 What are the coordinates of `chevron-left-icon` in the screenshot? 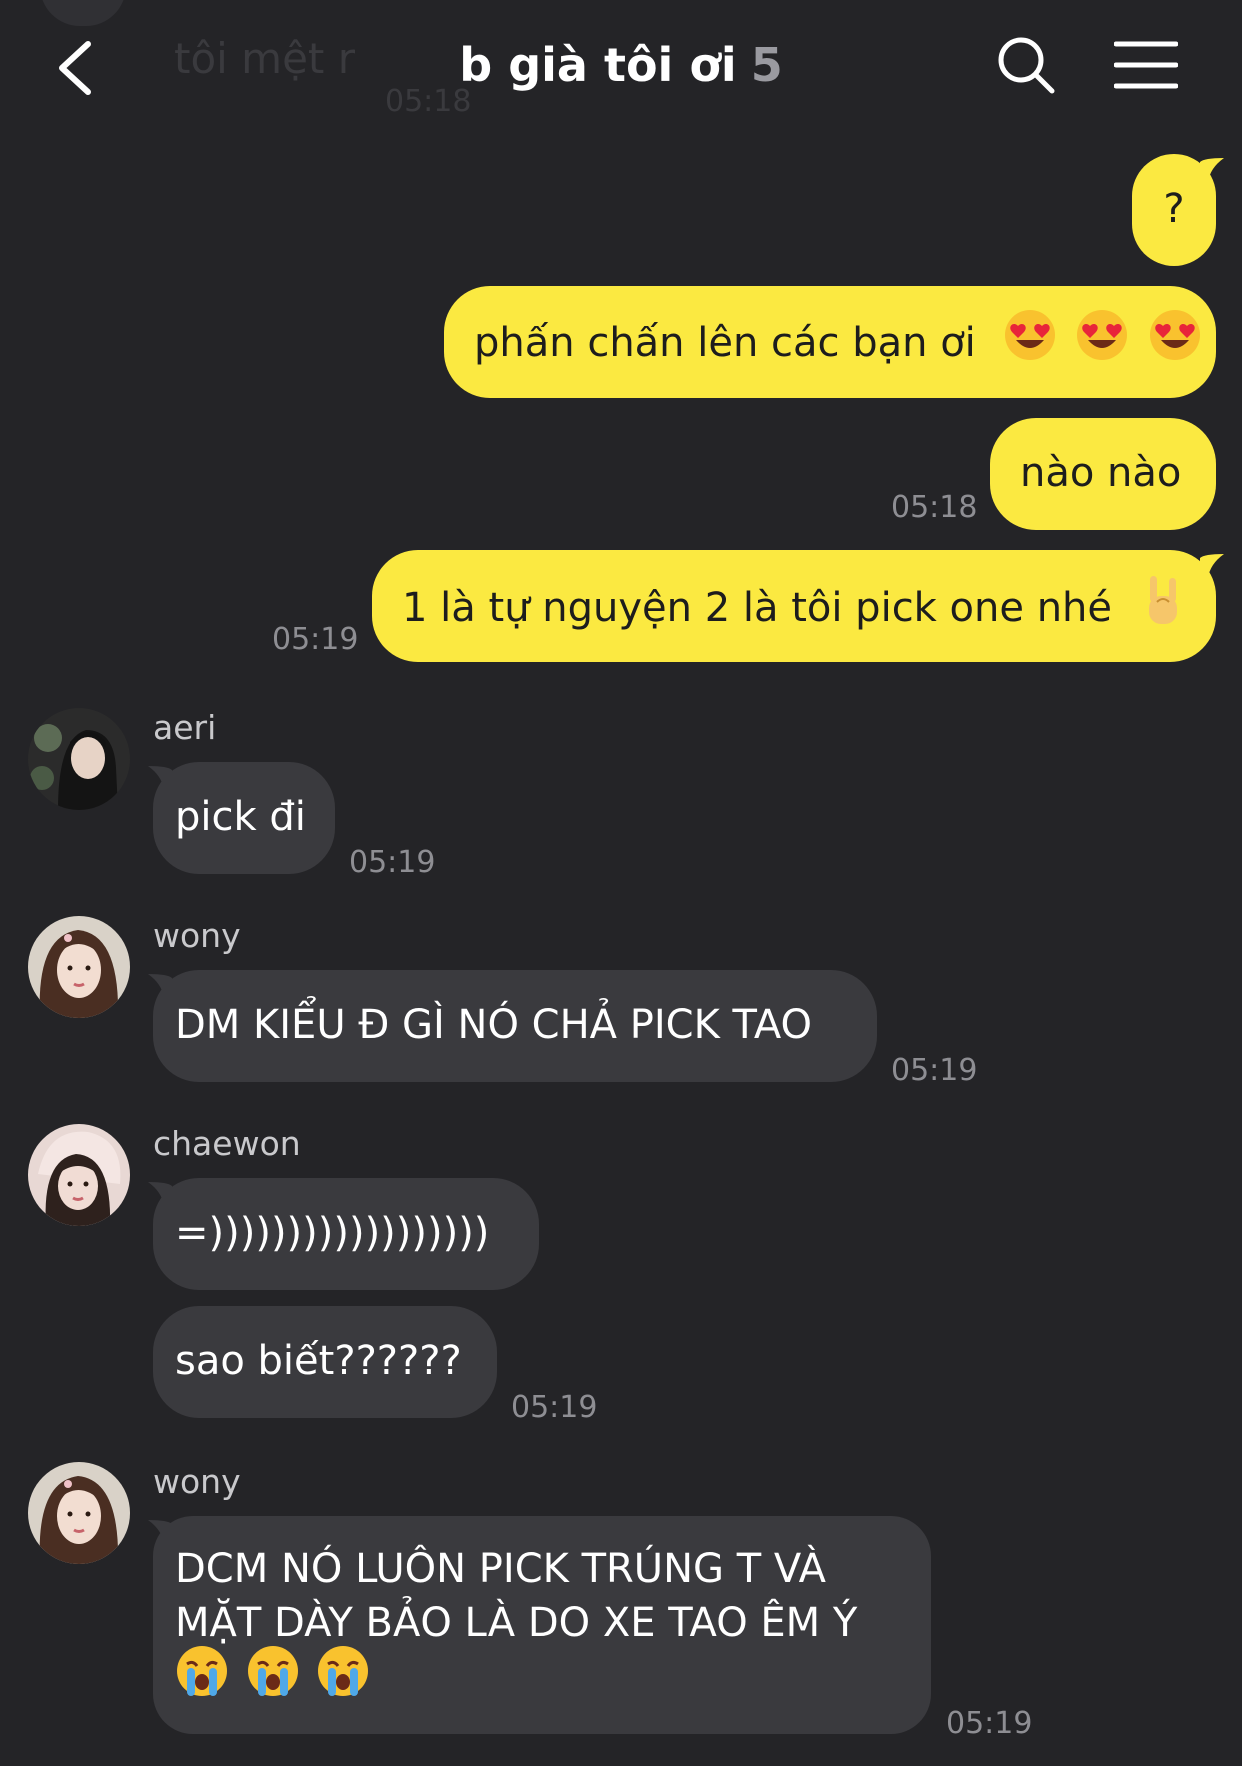 It's located at (75, 68).